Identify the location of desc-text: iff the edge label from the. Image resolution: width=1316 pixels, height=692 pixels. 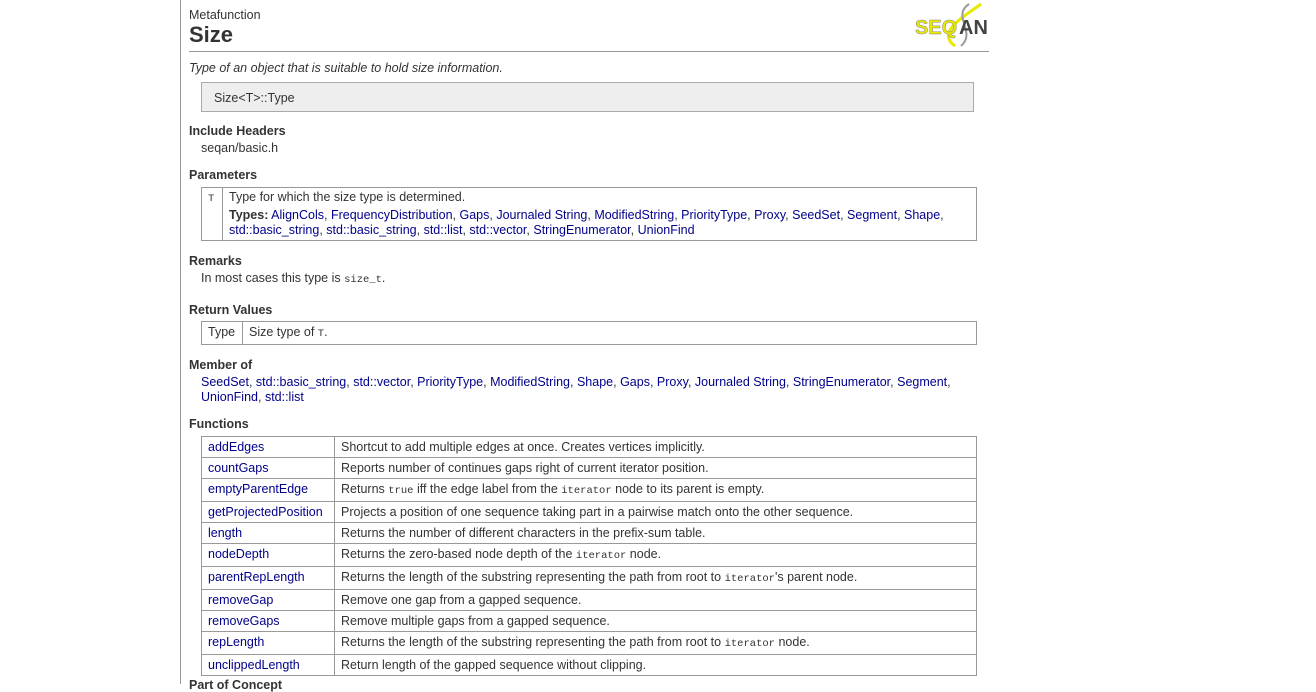
(487, 489).